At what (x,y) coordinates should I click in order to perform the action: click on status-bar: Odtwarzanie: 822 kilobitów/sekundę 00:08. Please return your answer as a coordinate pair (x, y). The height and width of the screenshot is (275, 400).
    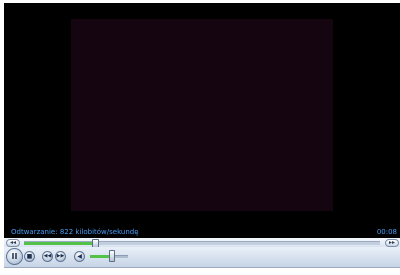
    Looking at the image, I should click on (202, 232).